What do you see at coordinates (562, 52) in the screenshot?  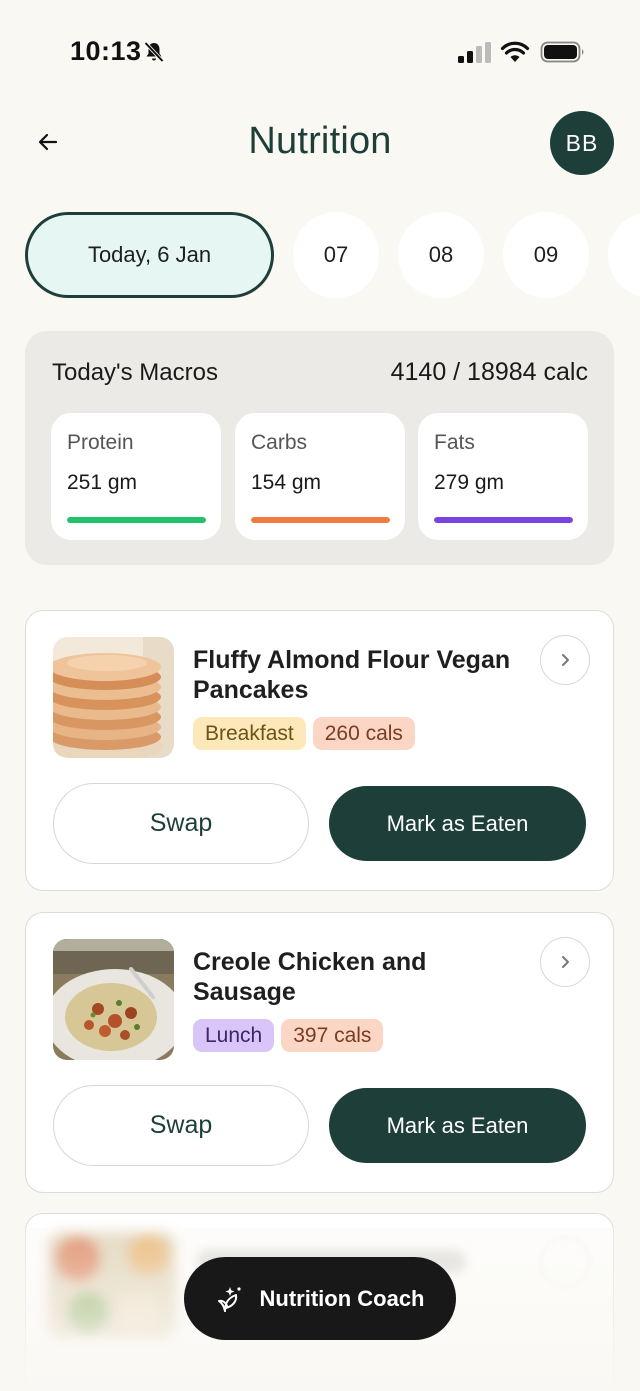 I see `battery-icon` at bounding box center [562, 52].